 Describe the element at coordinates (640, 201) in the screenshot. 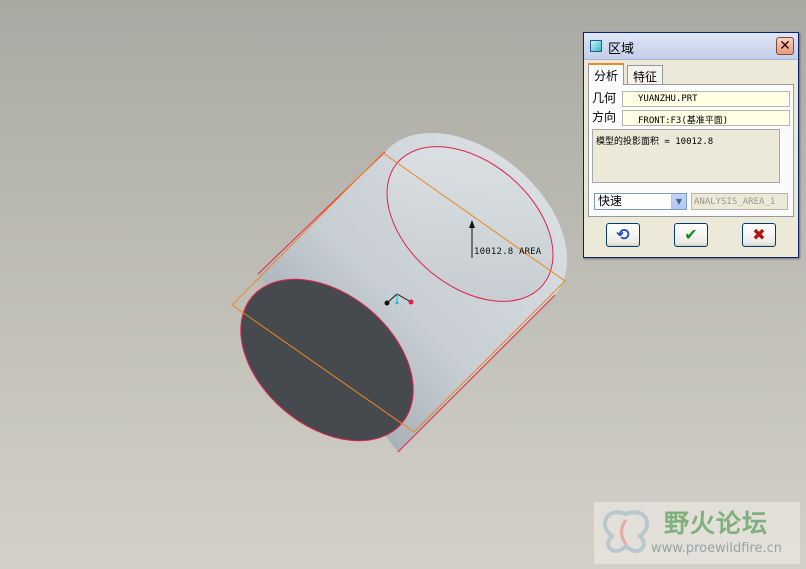

I see `mode-select: 快速 ▼` at that location.